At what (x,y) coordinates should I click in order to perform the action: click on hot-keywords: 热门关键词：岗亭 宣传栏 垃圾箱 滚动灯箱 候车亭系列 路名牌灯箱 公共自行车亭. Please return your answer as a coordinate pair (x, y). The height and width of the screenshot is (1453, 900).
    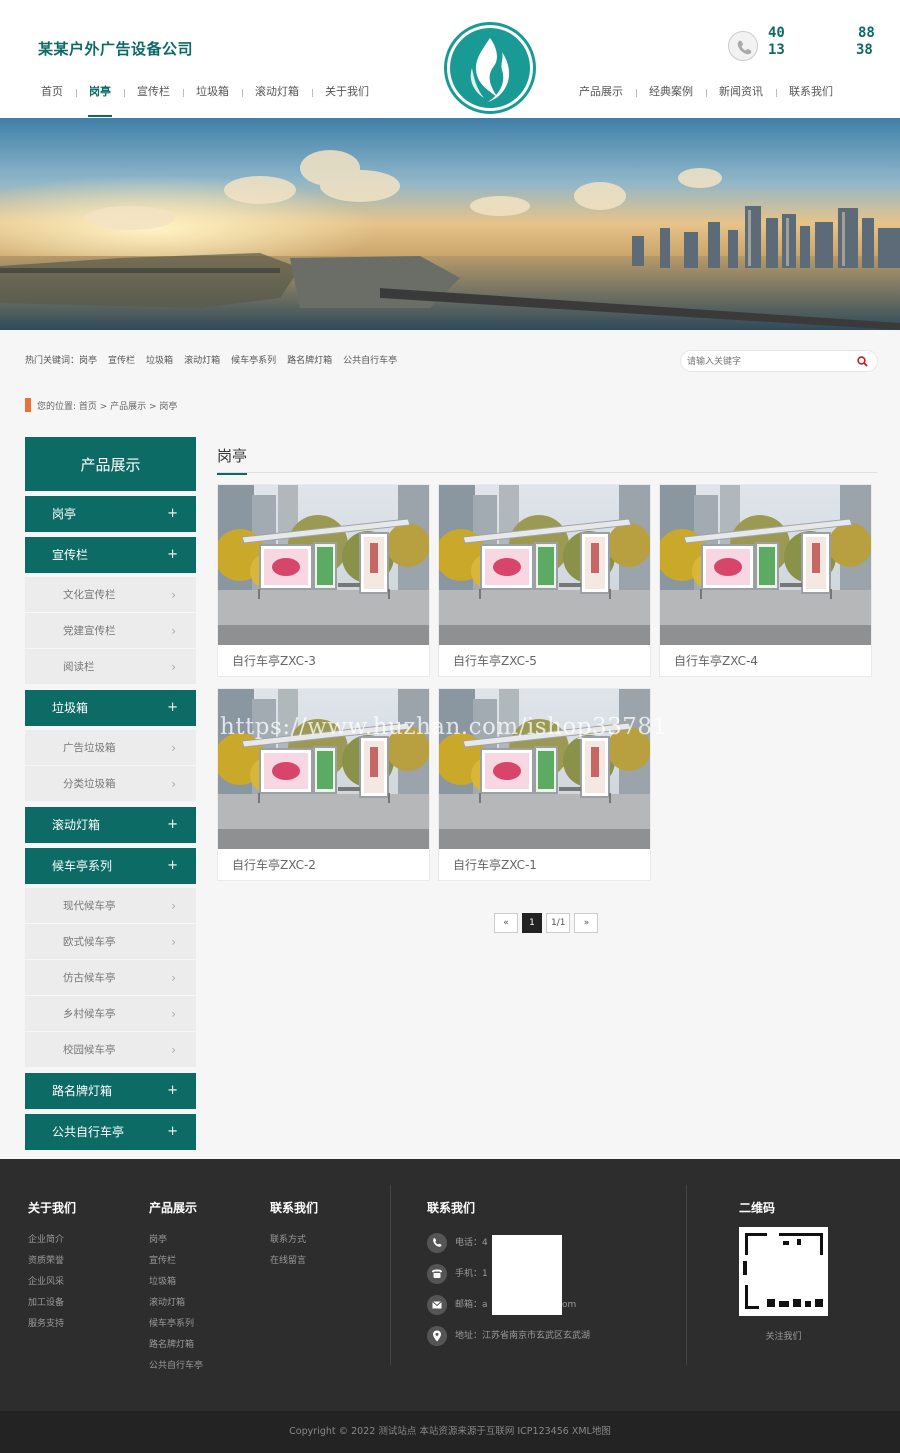
    Looking at the image, I should click on (211, 359).